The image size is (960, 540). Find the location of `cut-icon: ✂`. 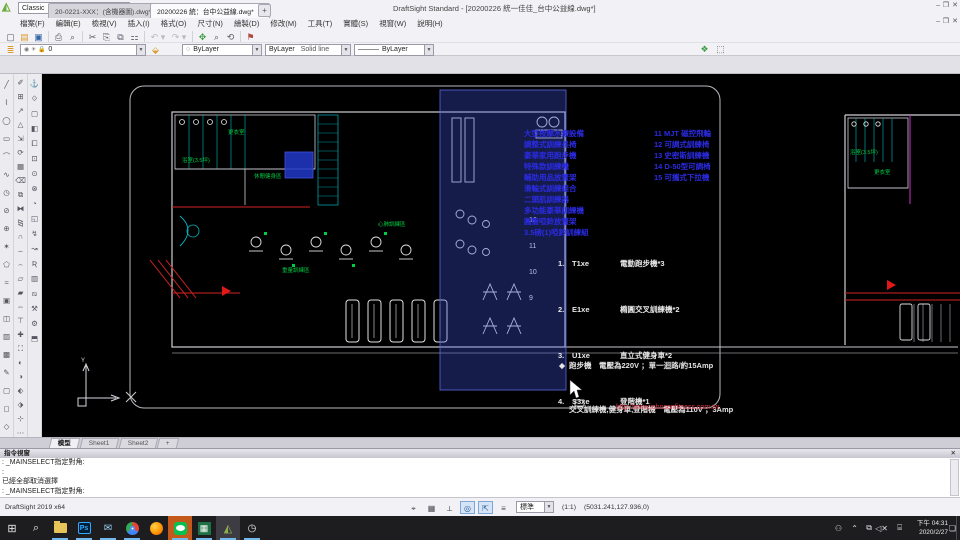

cut-icon: ✂ is located at coordinates (92, 37).